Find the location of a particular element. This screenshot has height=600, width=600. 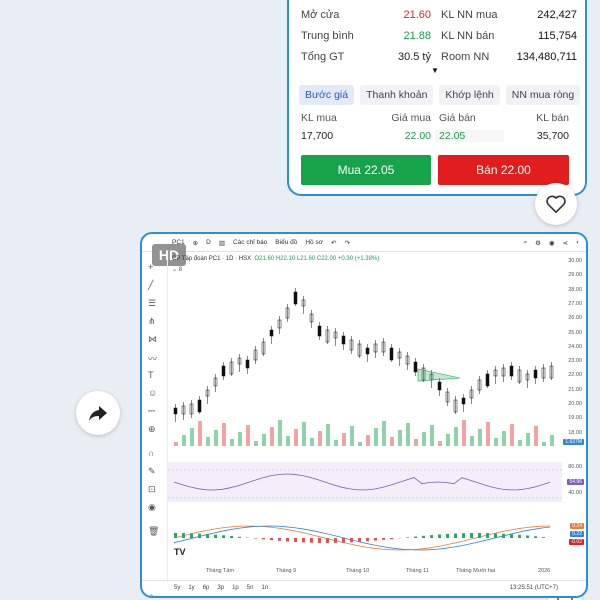

tab-nn-mua-rong: NN mua ròng is located at coordinates (543, 95).